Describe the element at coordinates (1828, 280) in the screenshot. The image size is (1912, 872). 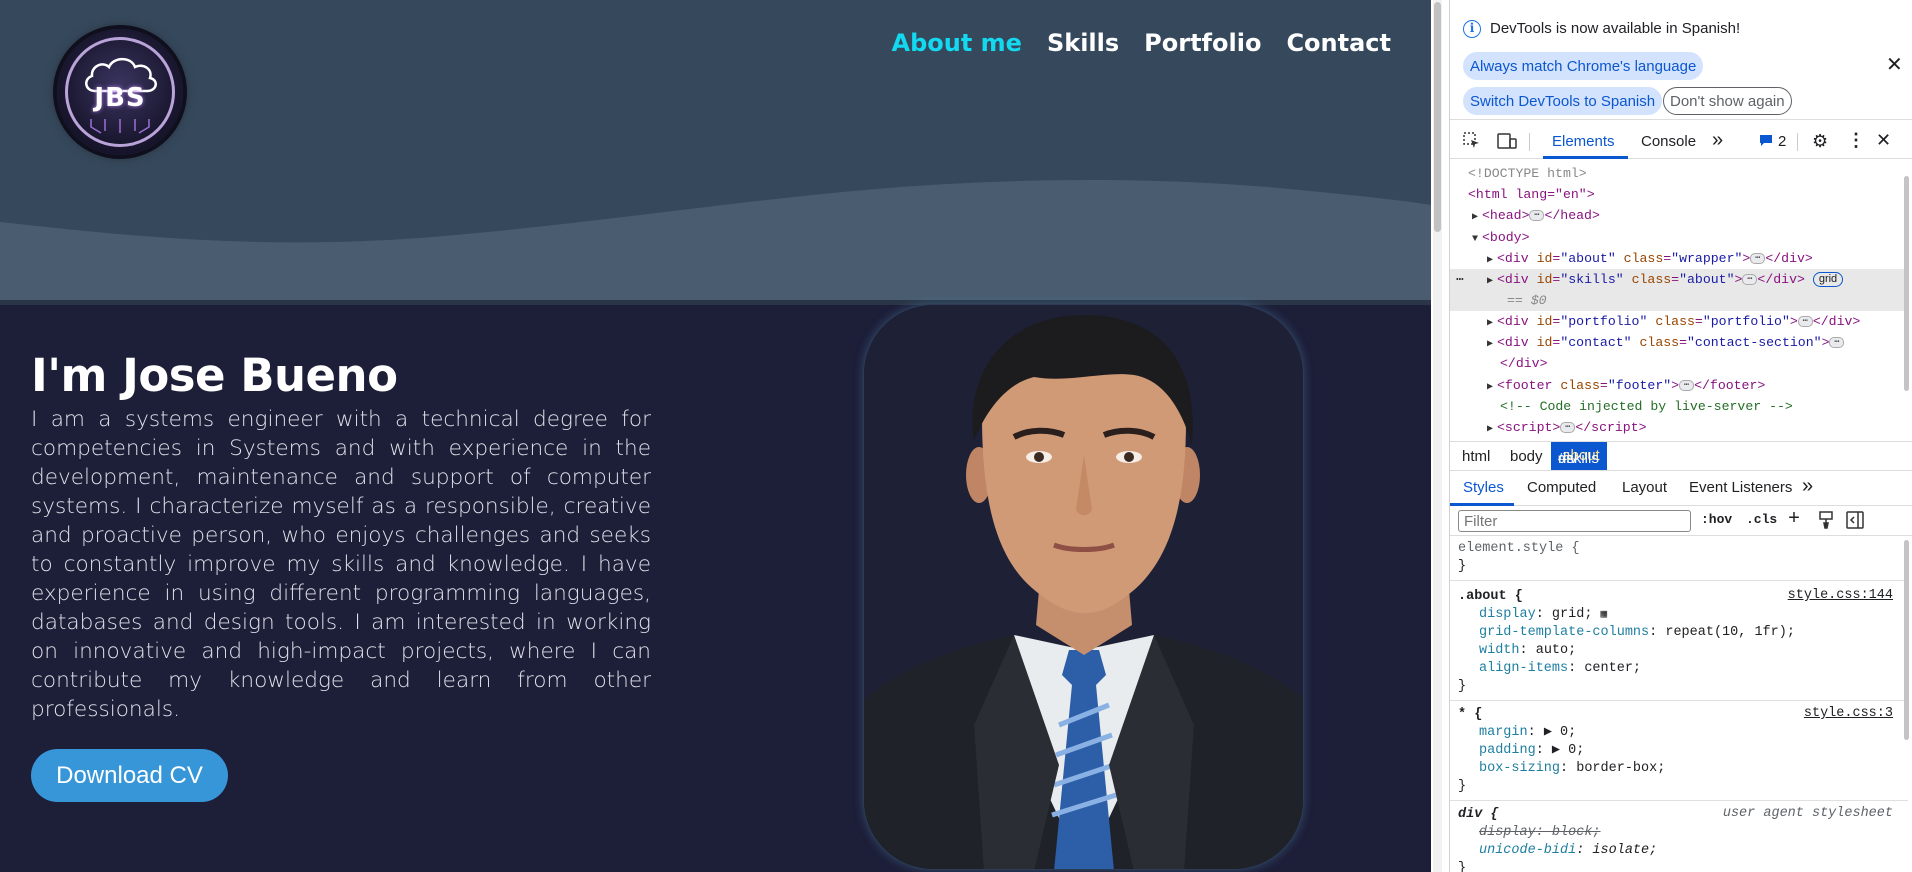
I see `grid-badge: grid` at that location.